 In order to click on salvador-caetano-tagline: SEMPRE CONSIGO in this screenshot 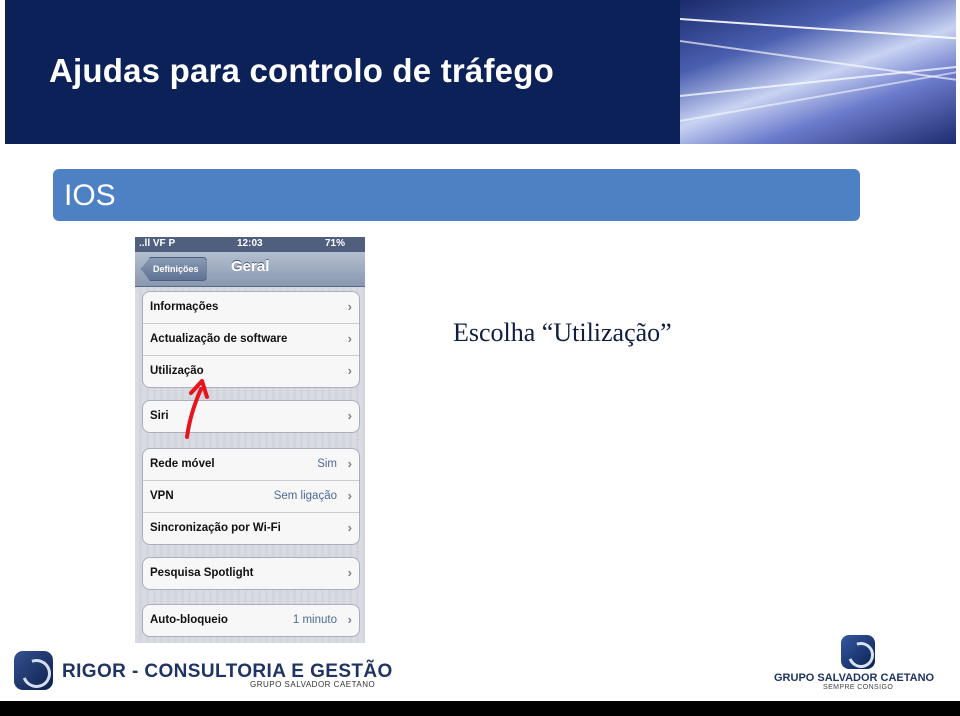, I will do `click(858, 687)`.